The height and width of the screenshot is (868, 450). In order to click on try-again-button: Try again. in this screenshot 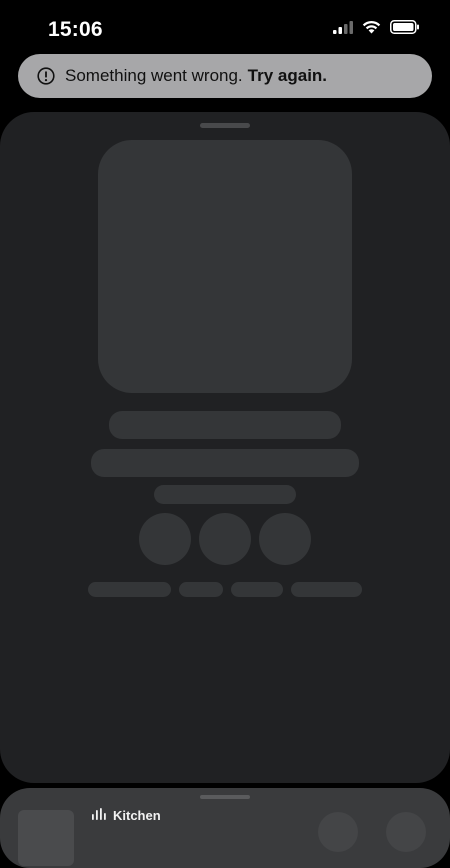, I will do `click(287, 76)`.